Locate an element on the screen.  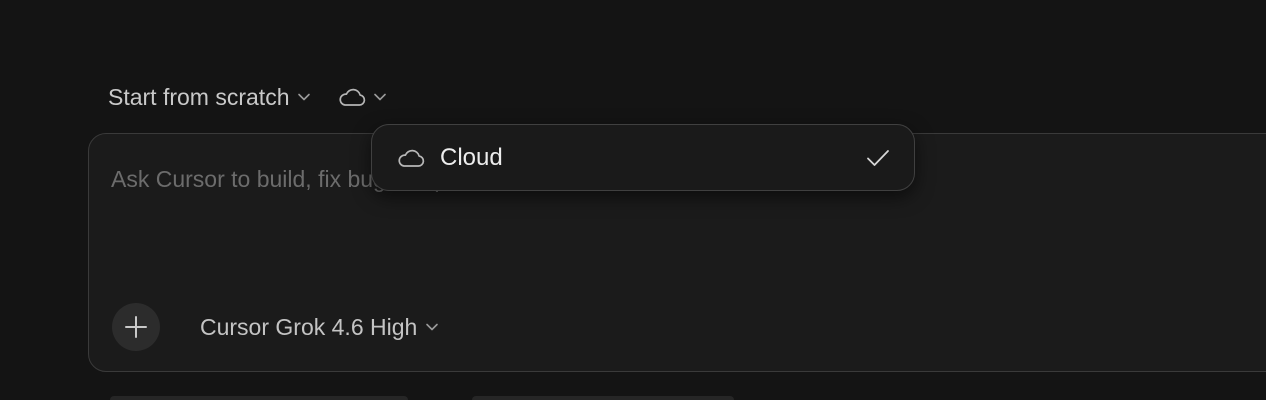
checkmark-icon is located at coordinates (878, 158).